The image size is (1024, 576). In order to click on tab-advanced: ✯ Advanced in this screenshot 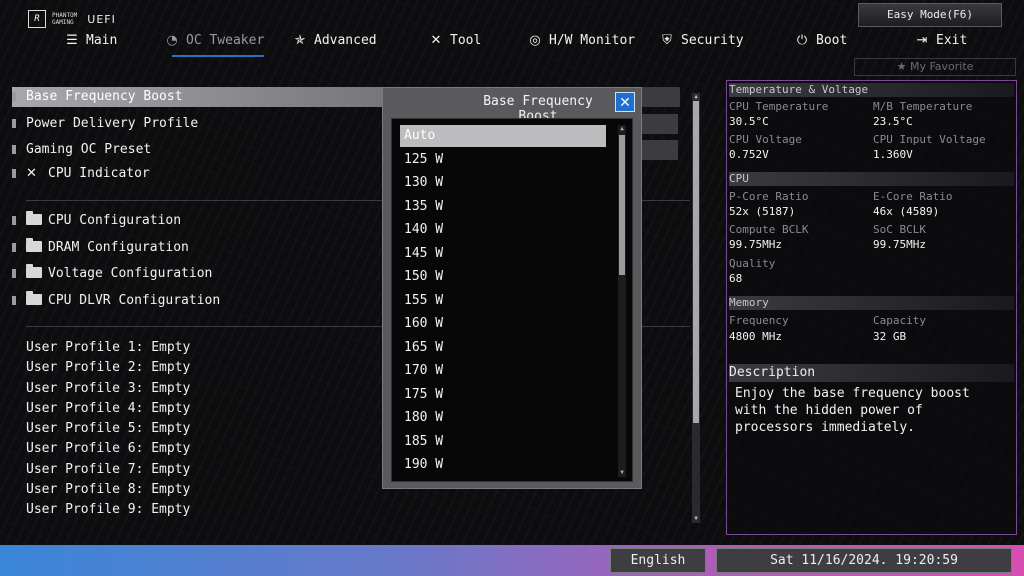, I will do `click(334, 41)`.